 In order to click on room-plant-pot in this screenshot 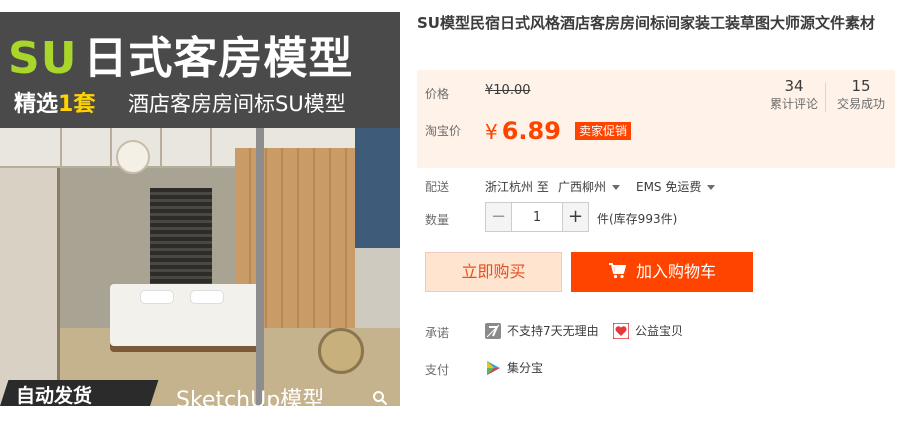, I will do `click(341, 351)`.